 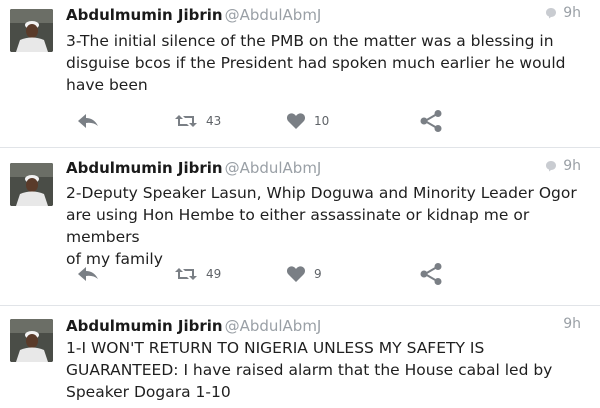 What do you see at coordinates (197, 121) in the screenshot?
I see `retweet-button: 43` at bounding box center [197, 121].